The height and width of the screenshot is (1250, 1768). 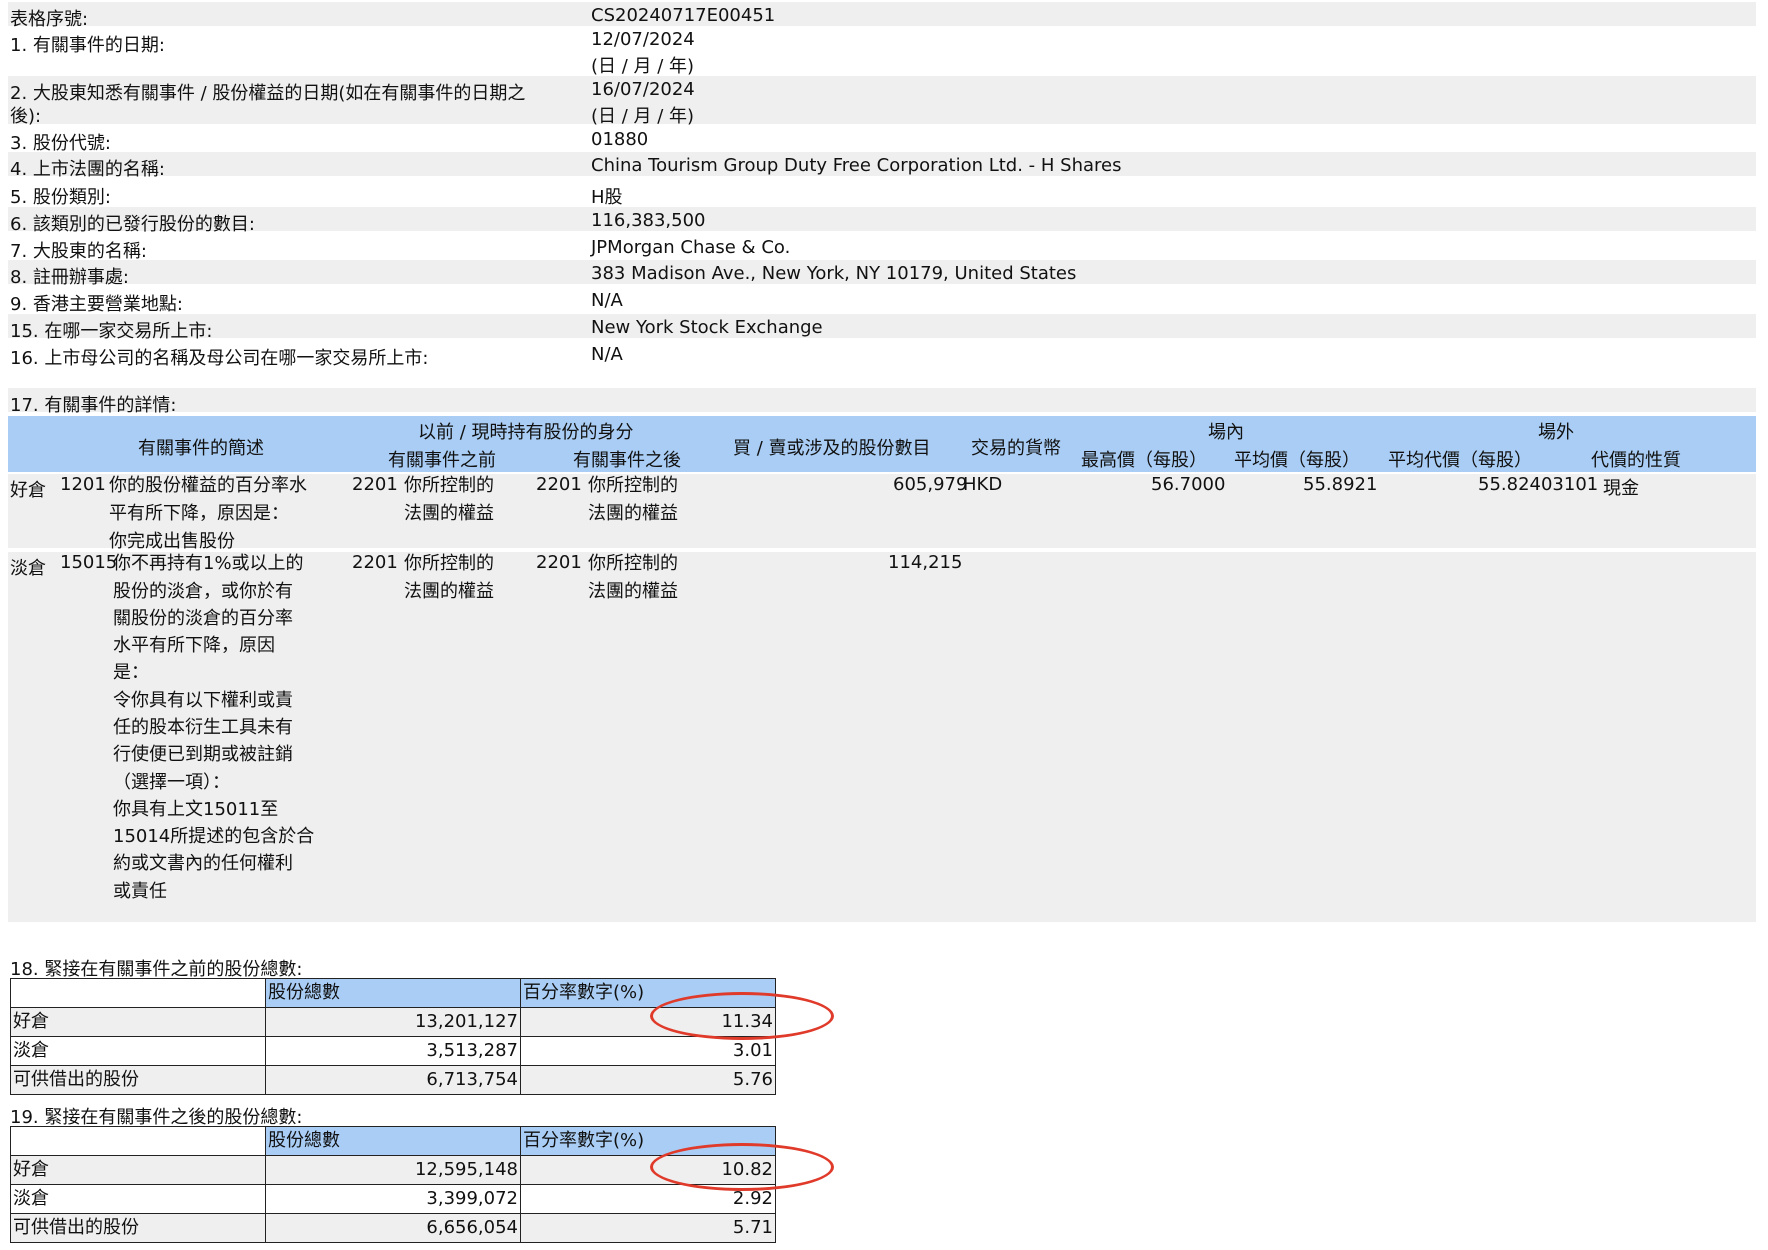 What do you see at coordinates (87, 169) in the screenshot?
I see `company-name-label: 4. 上市法團的名稱:` at bounding box center [87, 169].